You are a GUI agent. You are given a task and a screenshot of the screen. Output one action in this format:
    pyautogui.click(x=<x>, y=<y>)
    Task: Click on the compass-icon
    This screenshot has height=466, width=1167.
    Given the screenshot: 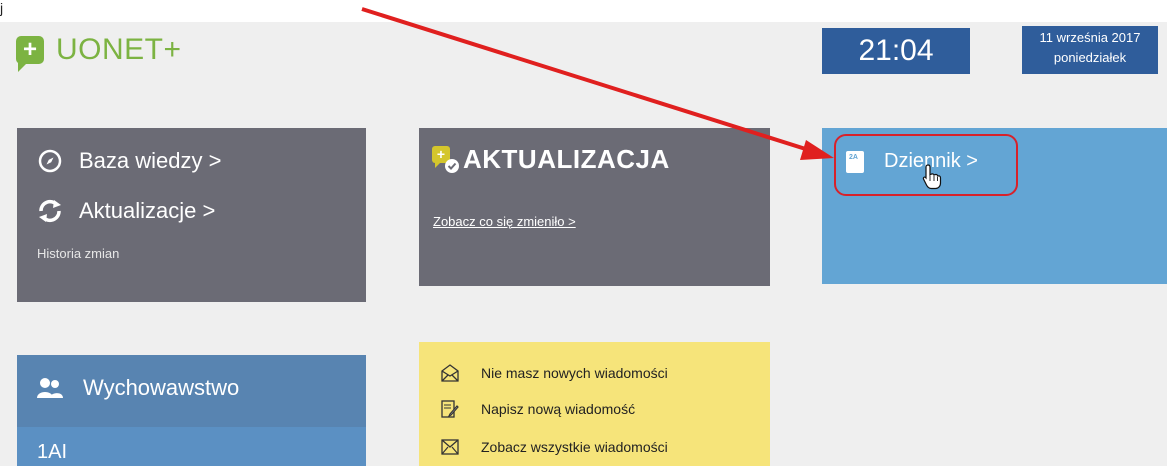 What is the action you would take?
    pyautogui.click(x=50, y=161)
    